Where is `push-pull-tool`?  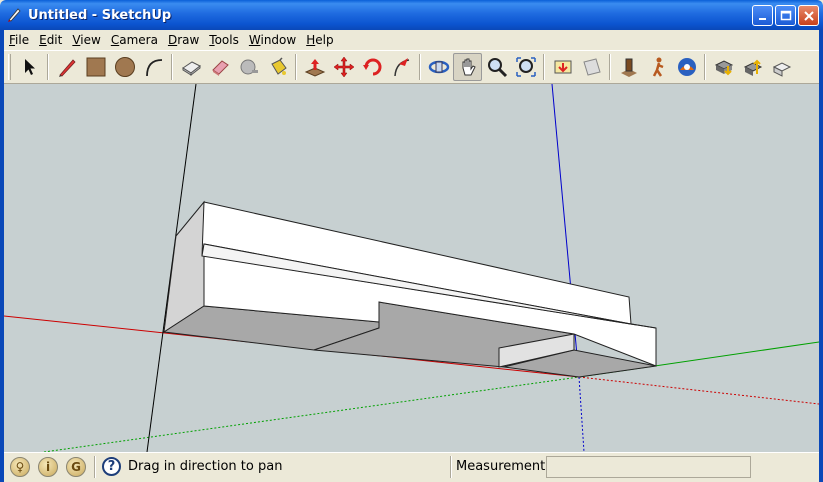
push-pull-tool is located at coordinates (314, 67).